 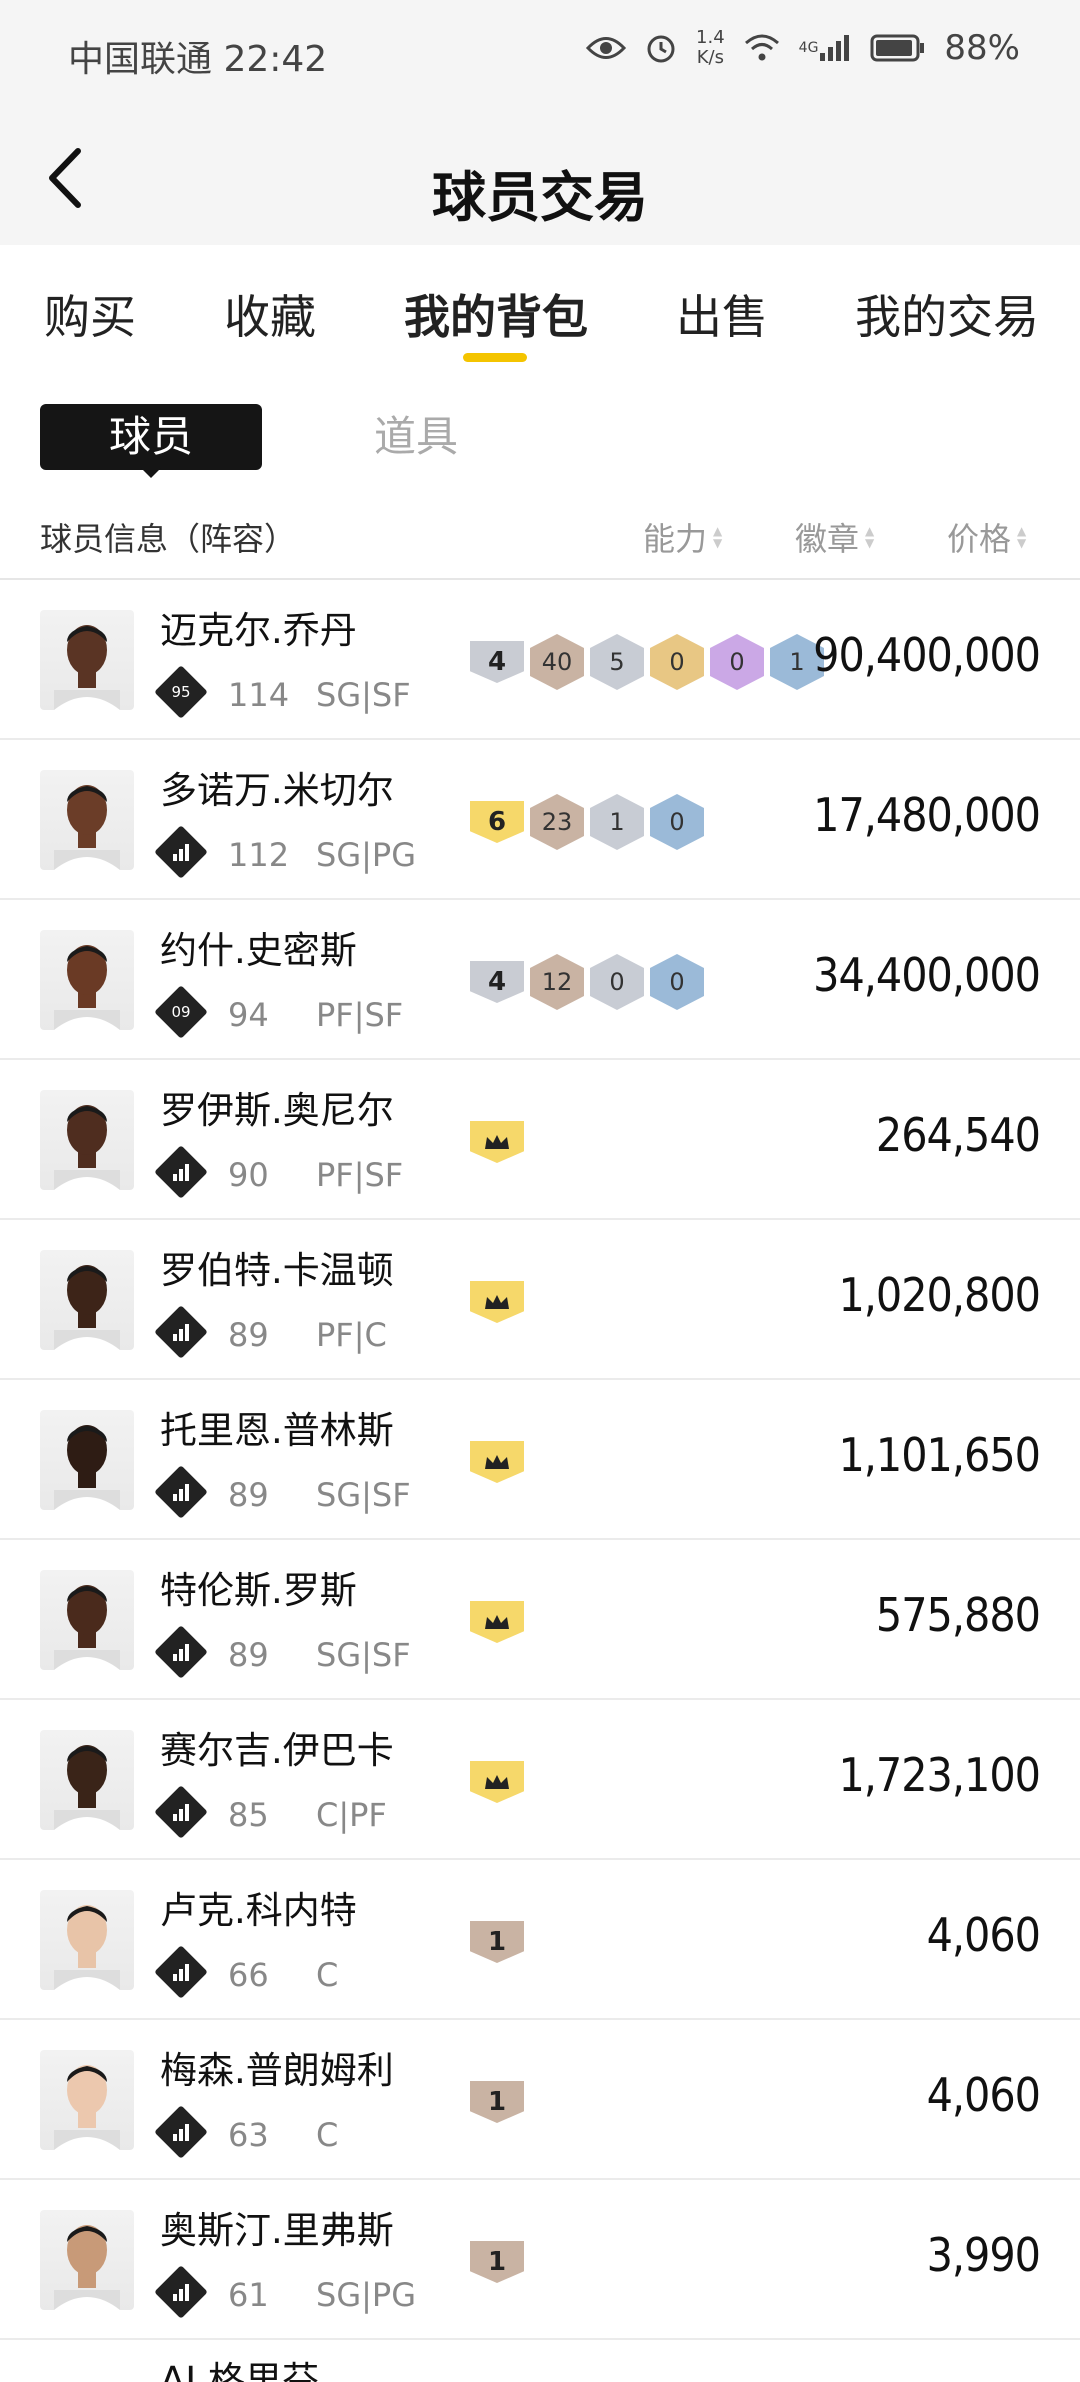 I want to click on subtab-items: 道具, so click(x=416, y=437).